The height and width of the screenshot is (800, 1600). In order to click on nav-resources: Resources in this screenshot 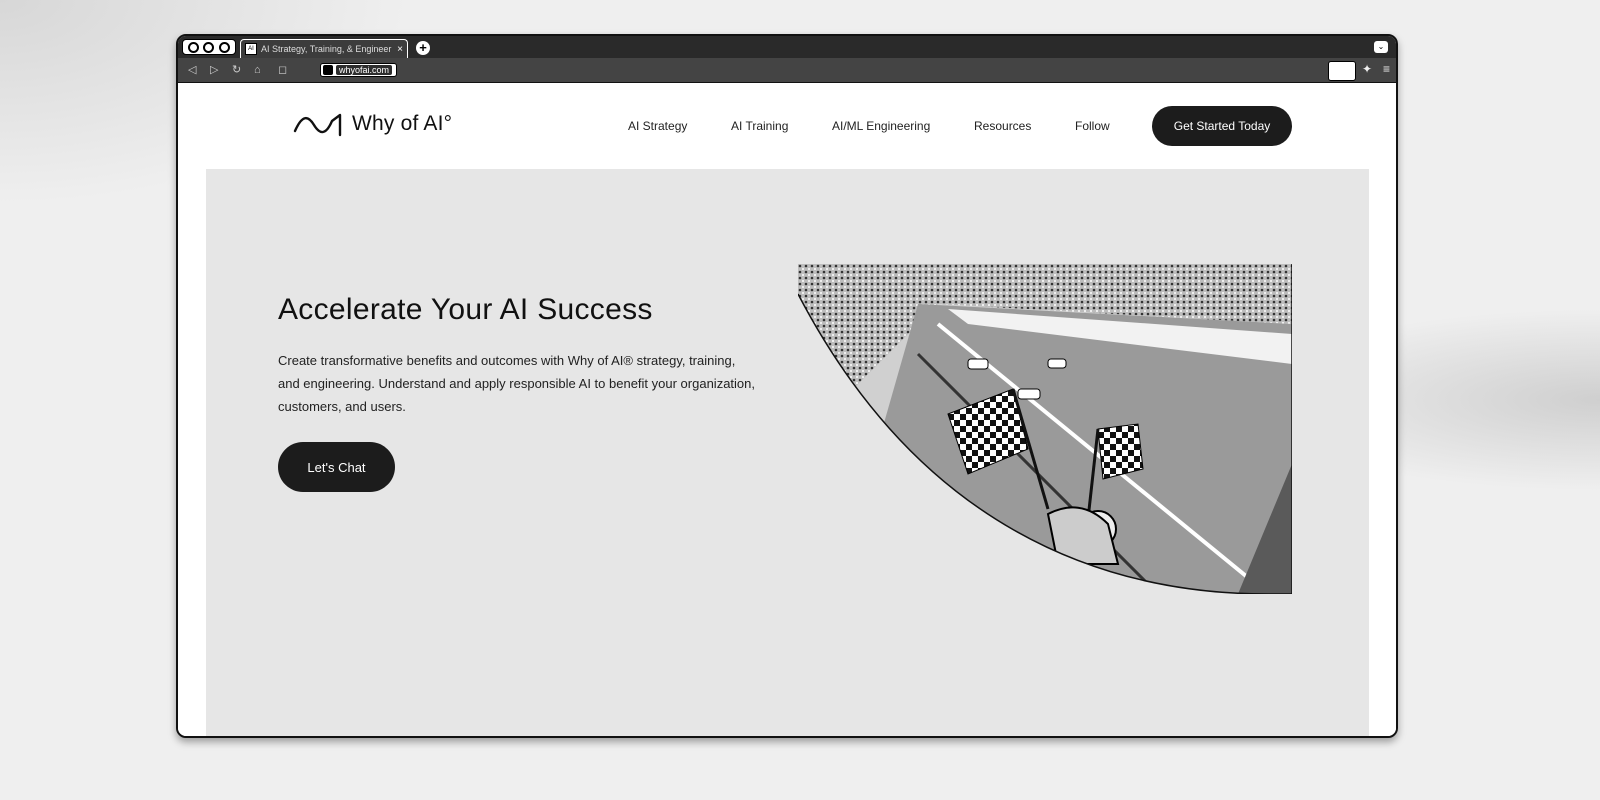, I will do `click(1002, 126)`.